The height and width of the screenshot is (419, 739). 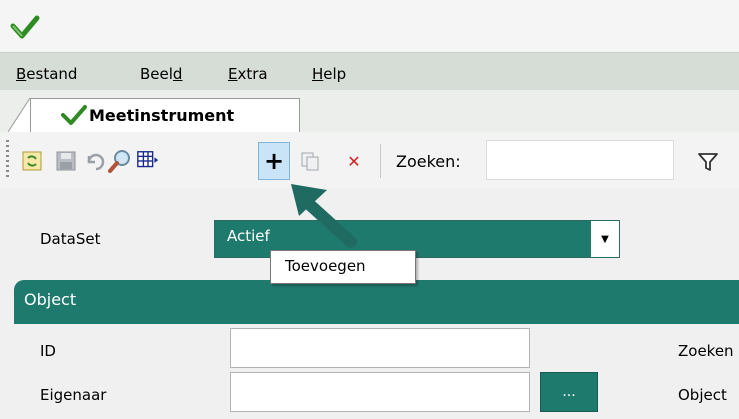 I want to click on owner-label: Eigenaar, so click(x=73, y=395).